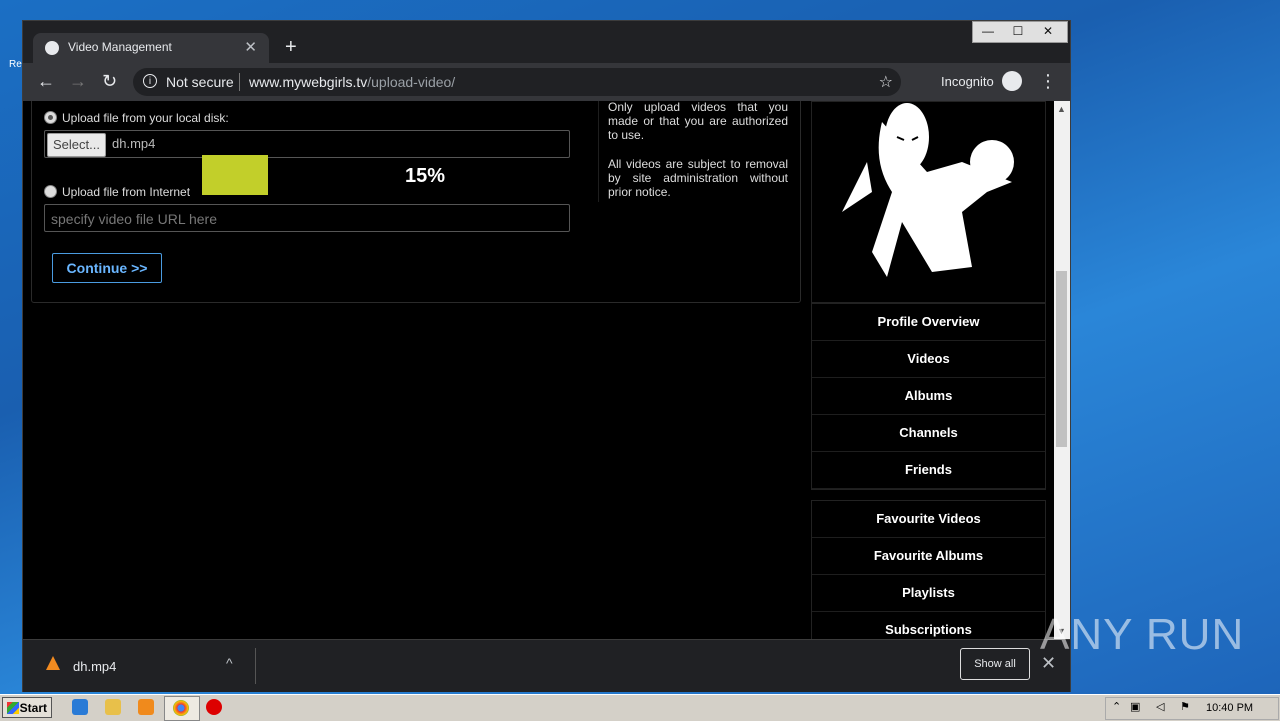  I want to click on download-divider, so click(255, 666).